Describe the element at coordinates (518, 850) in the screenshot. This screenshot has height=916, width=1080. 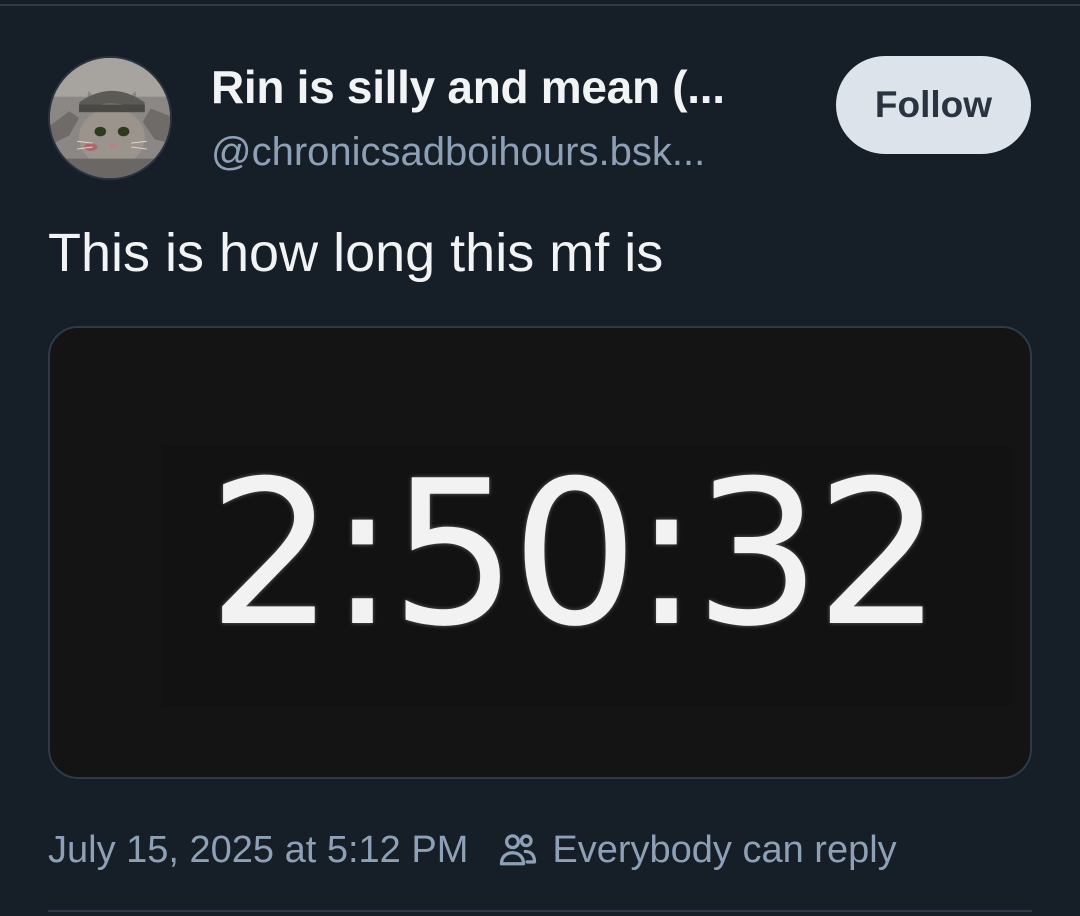
I see `people-icon` at that location.